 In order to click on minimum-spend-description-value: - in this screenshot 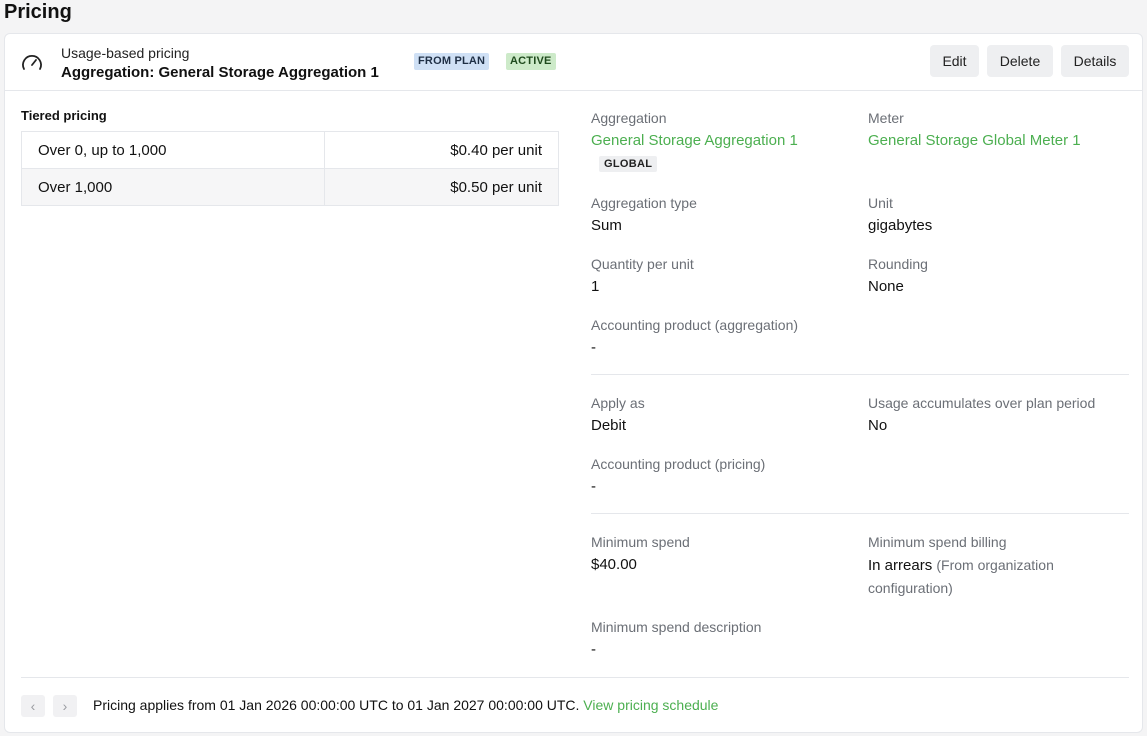, I will do `click(593, 649)`.